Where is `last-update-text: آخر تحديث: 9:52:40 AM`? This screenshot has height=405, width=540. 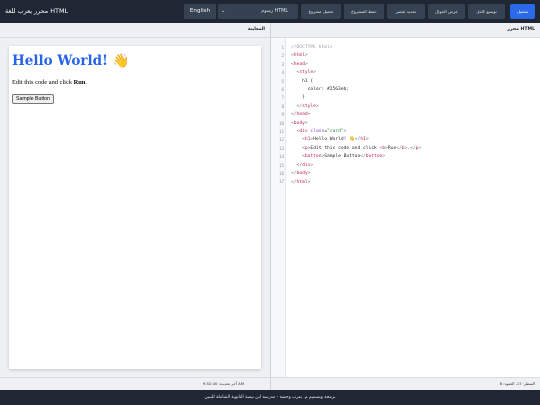
last-update-text: آخر تحديث: 9:52:40 AM is located at coordinates (223, 383).